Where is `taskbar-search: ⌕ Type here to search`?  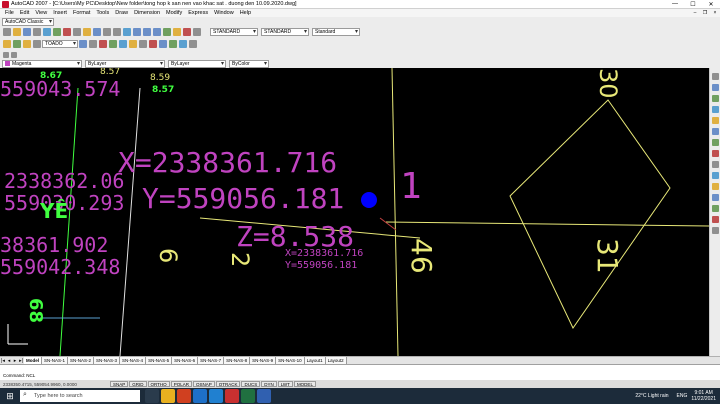
taskbar-search: ⌕ Type here to search is located at coordinates (80, 396).